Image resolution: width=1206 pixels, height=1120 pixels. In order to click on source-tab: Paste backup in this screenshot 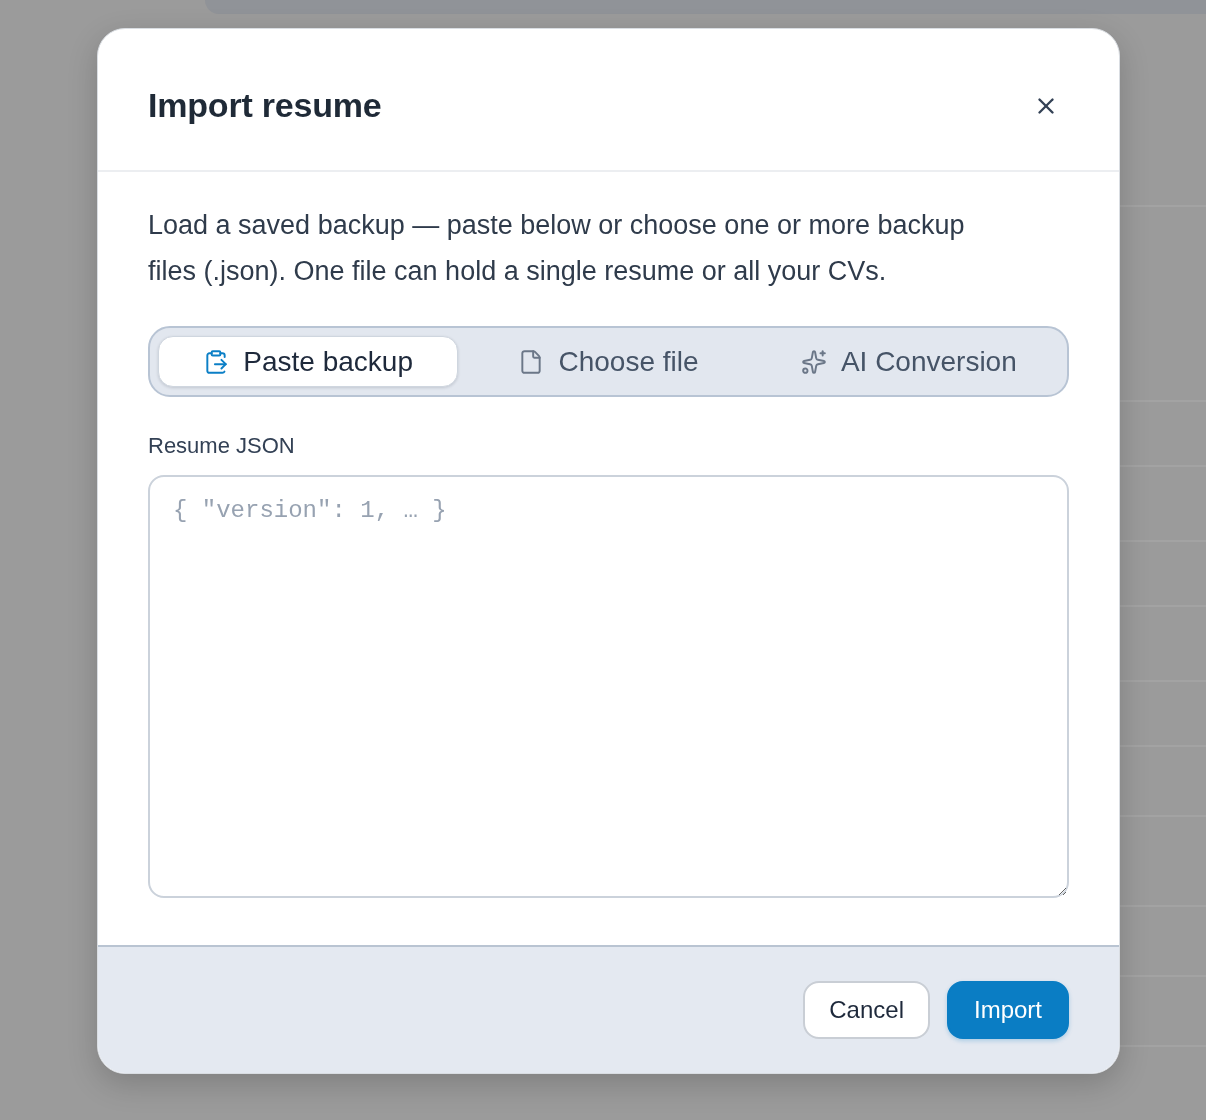, I will do `click(308, 361)`.